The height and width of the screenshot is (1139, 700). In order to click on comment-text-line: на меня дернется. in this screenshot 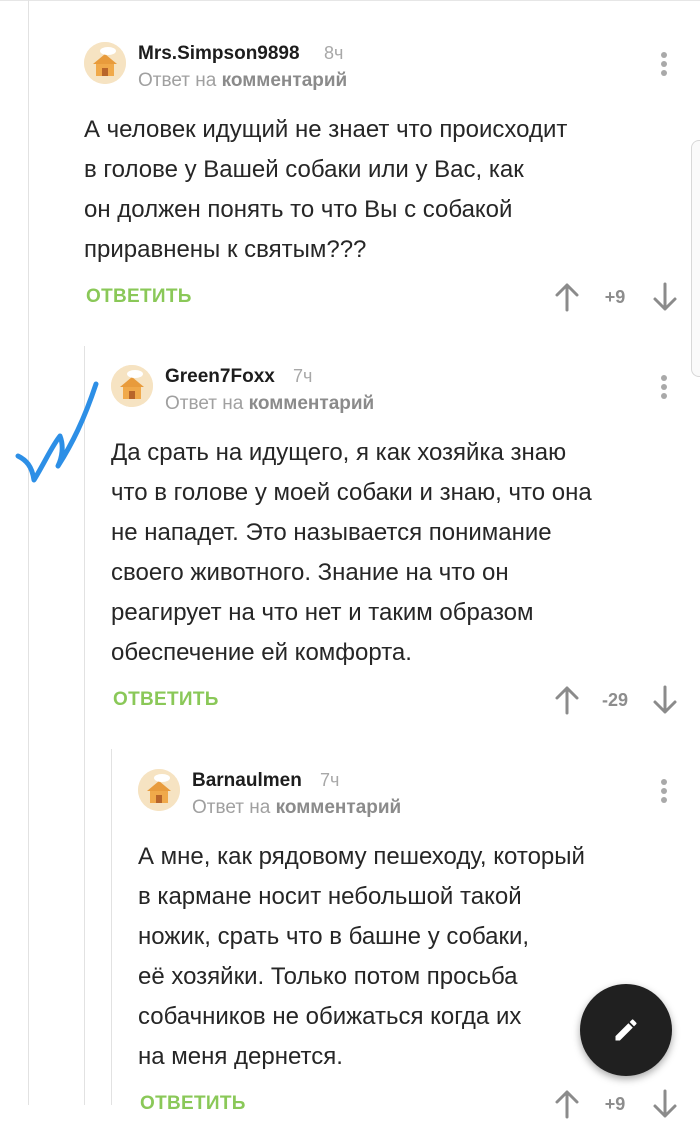, I will do `click(240, 1056)`.